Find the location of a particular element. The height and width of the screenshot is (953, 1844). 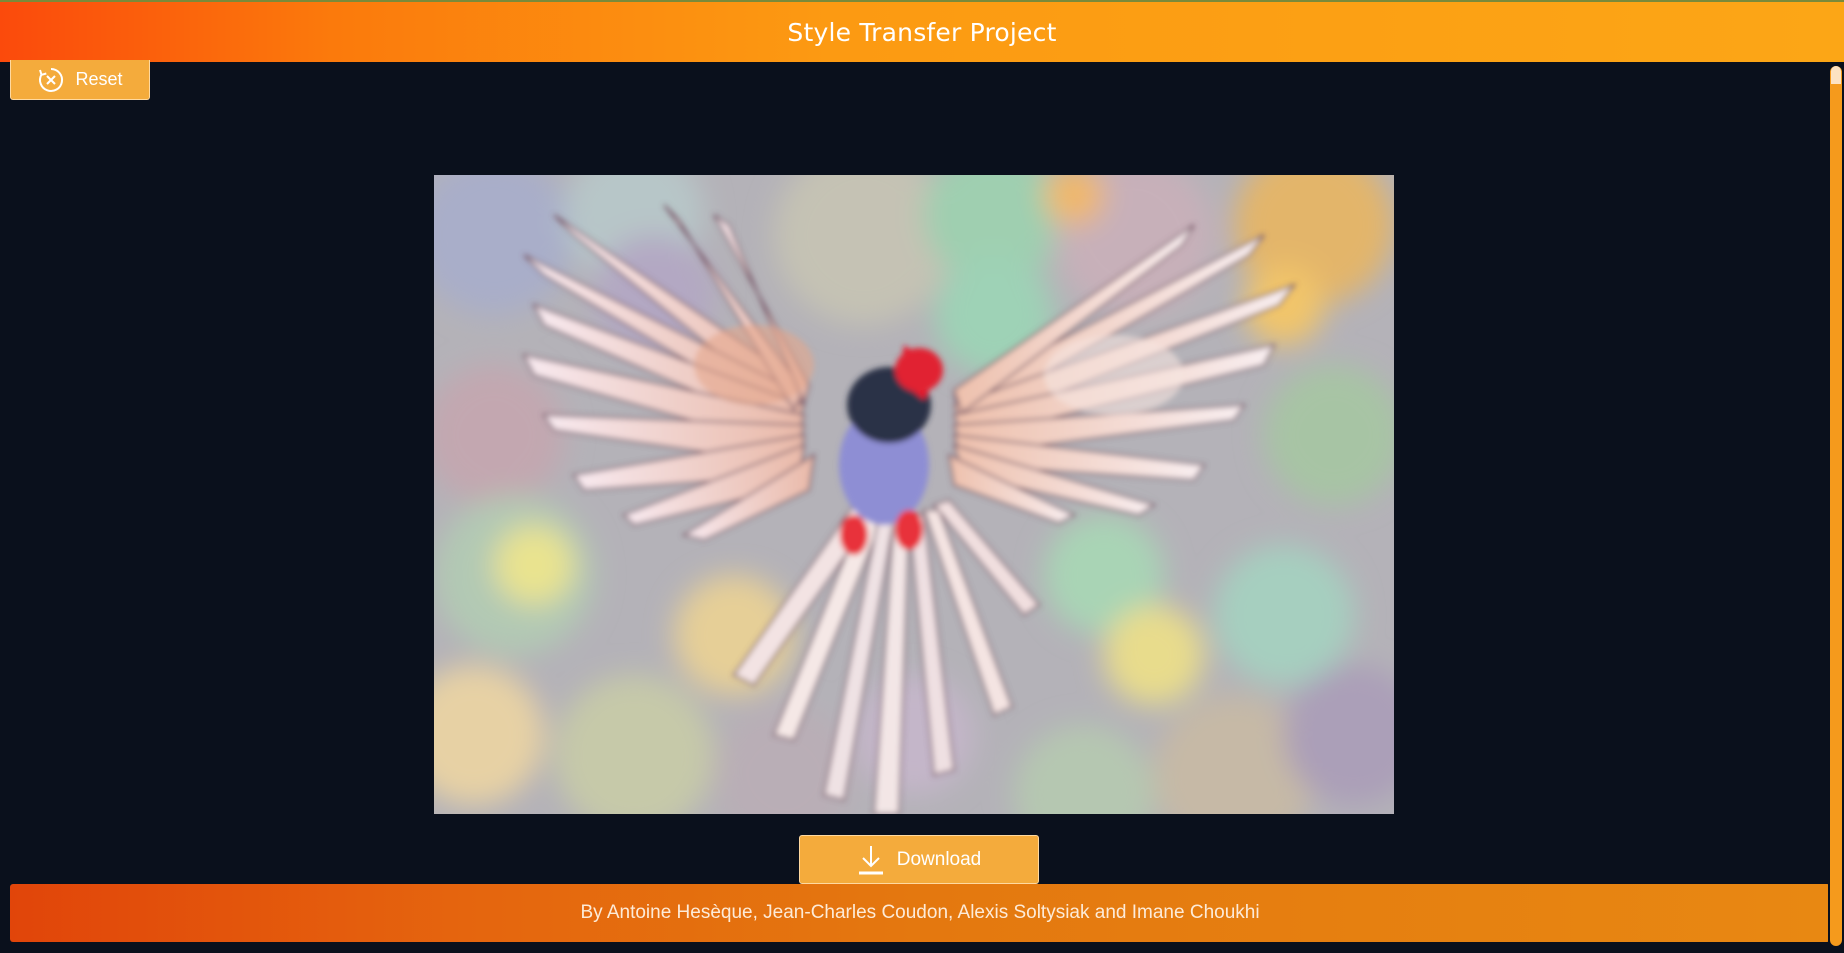

vertical-scrollbar is located at coordinates (1836, 507).